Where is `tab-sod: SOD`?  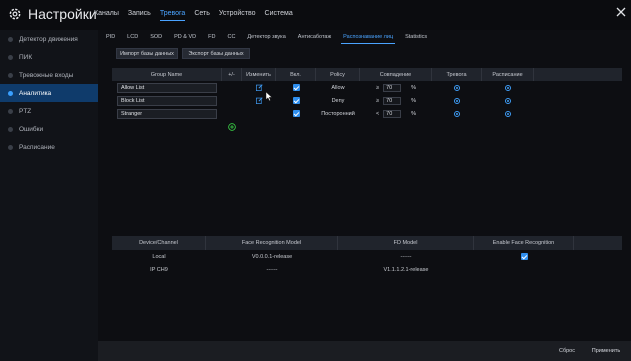
tab-sod: SOD is located at coordinates (156, 38).